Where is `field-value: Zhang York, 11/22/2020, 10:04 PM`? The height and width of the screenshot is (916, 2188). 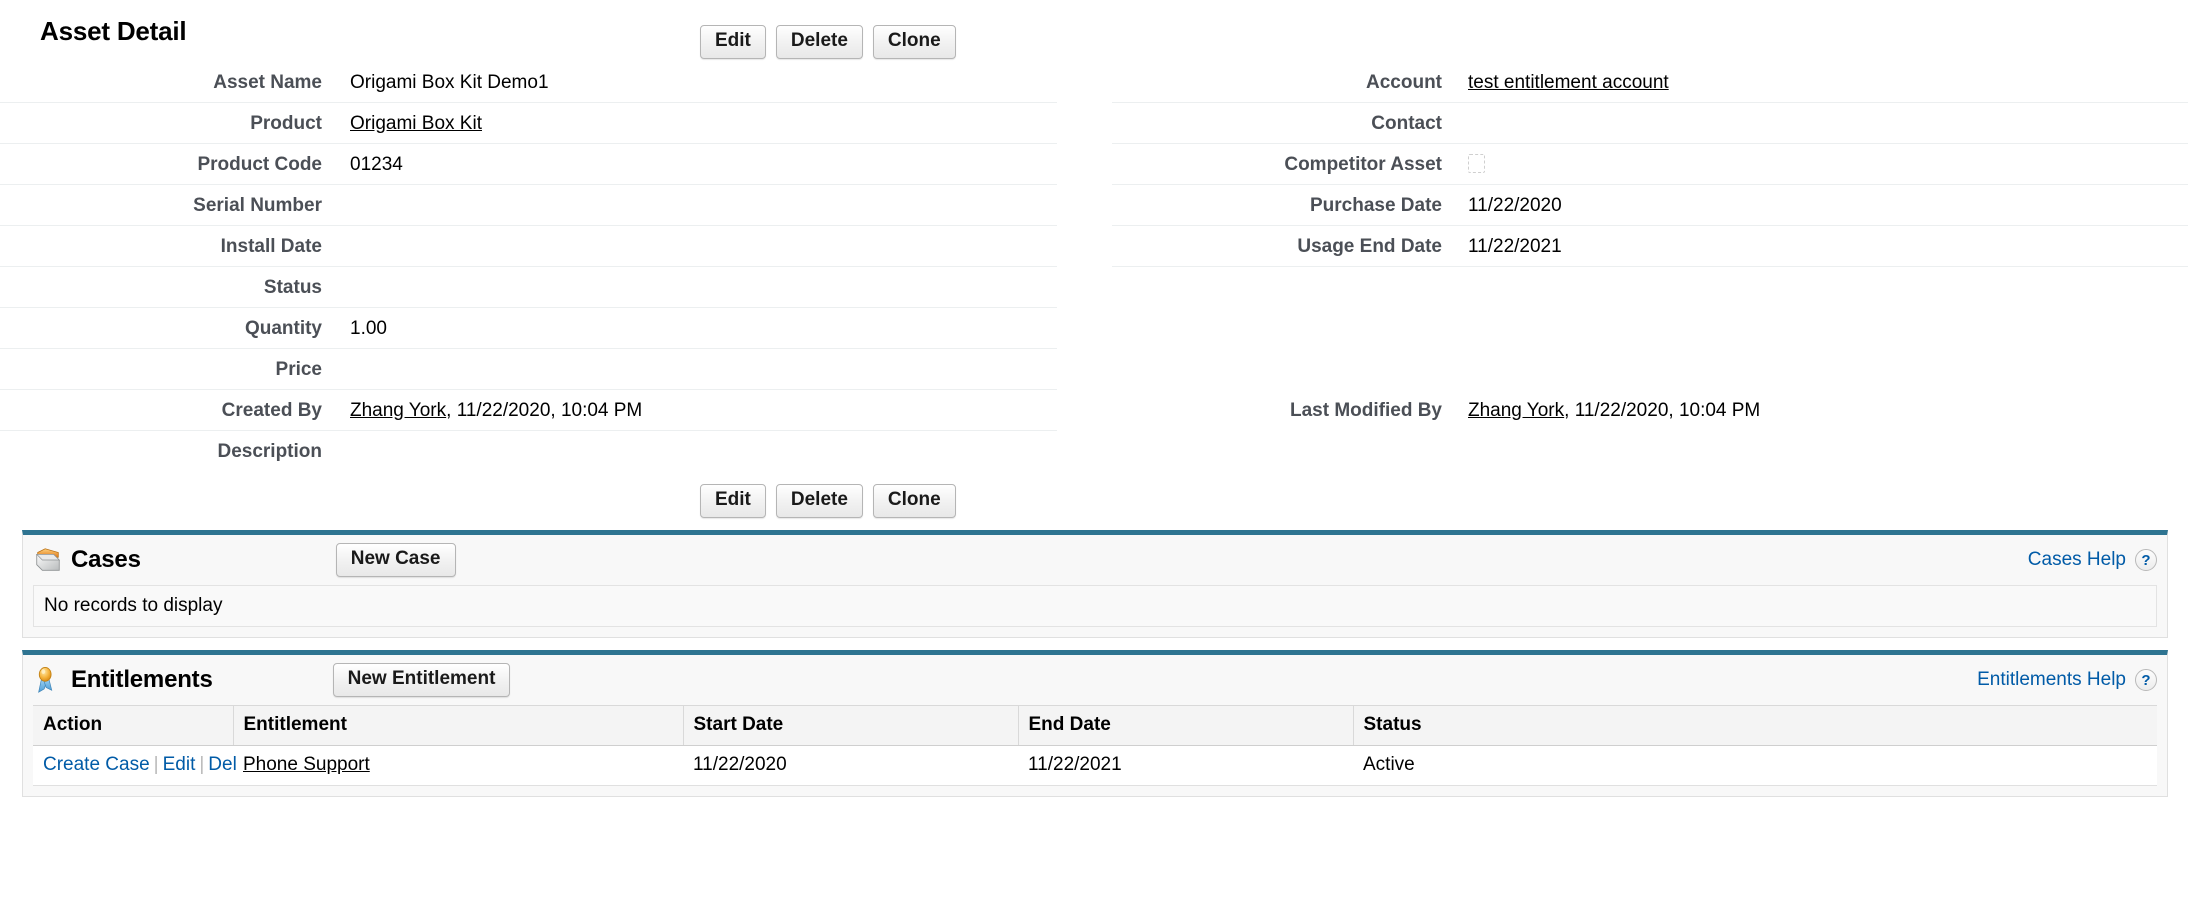
field-value: Zhang York, 11/22/2020, 10:04 PM is located at coordinates (482, 406).